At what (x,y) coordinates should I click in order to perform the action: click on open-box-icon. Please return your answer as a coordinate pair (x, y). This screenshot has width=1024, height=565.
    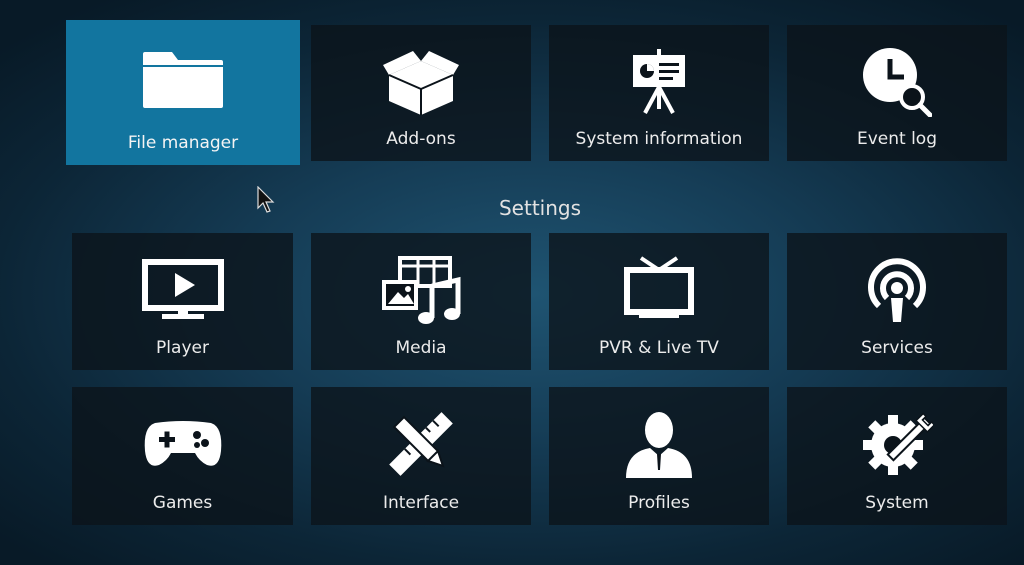
    Looking at the image, I should click on (421, 82).